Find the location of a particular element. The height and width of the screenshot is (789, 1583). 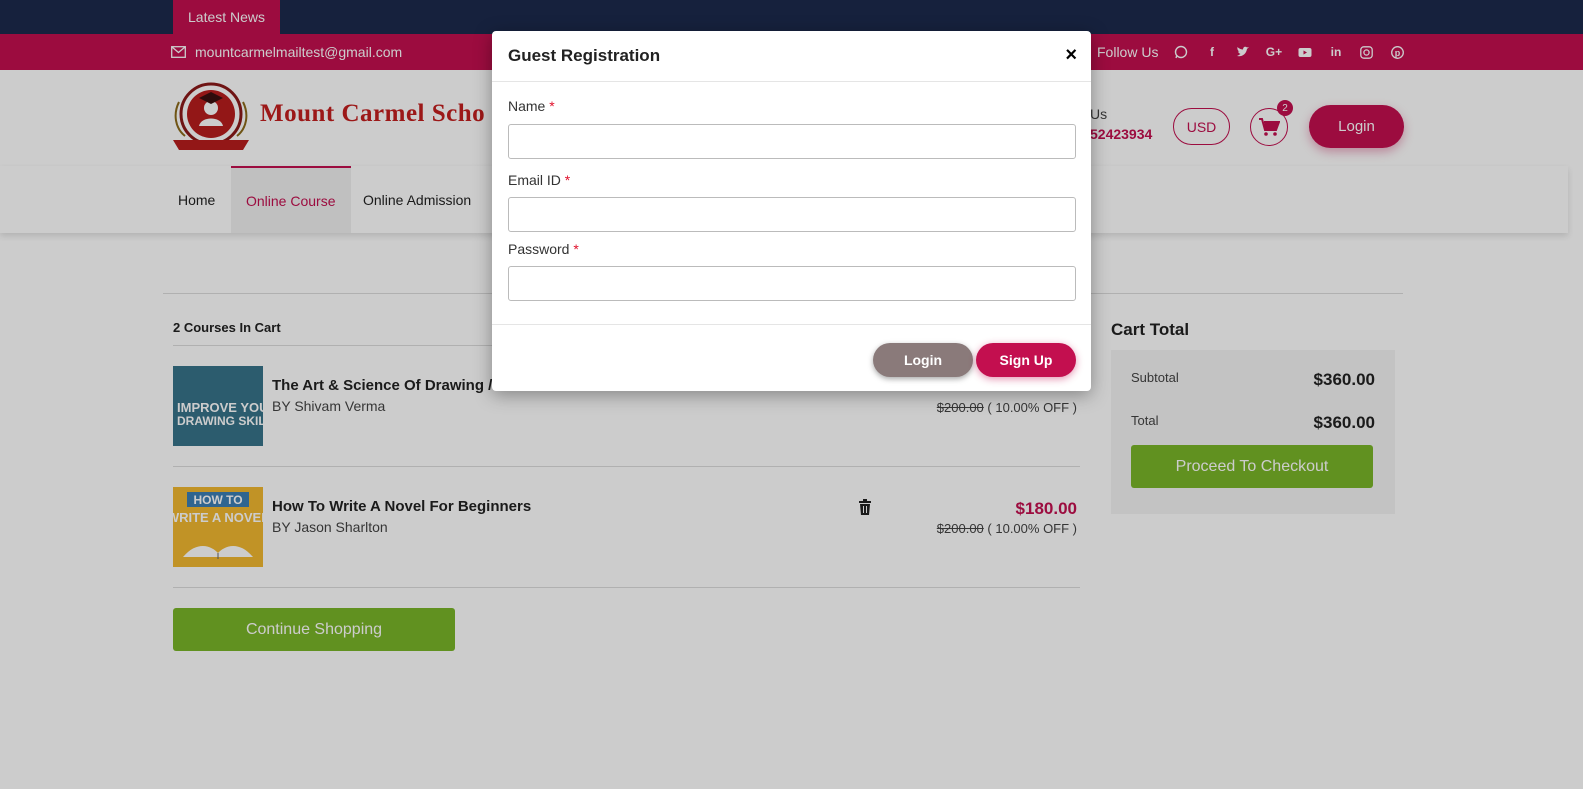

email-label-text: Email ID is located at coordinates (534, 180).